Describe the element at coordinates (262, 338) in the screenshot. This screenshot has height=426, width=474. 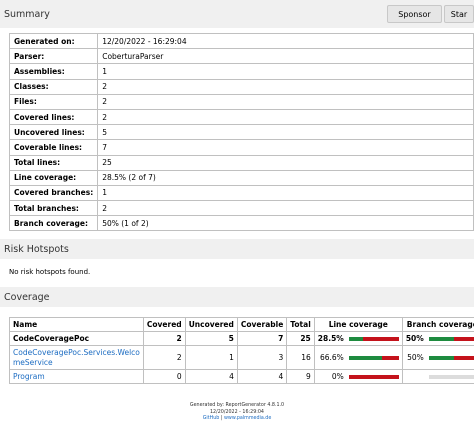
I see `assembly-coverable: 7` at that location.